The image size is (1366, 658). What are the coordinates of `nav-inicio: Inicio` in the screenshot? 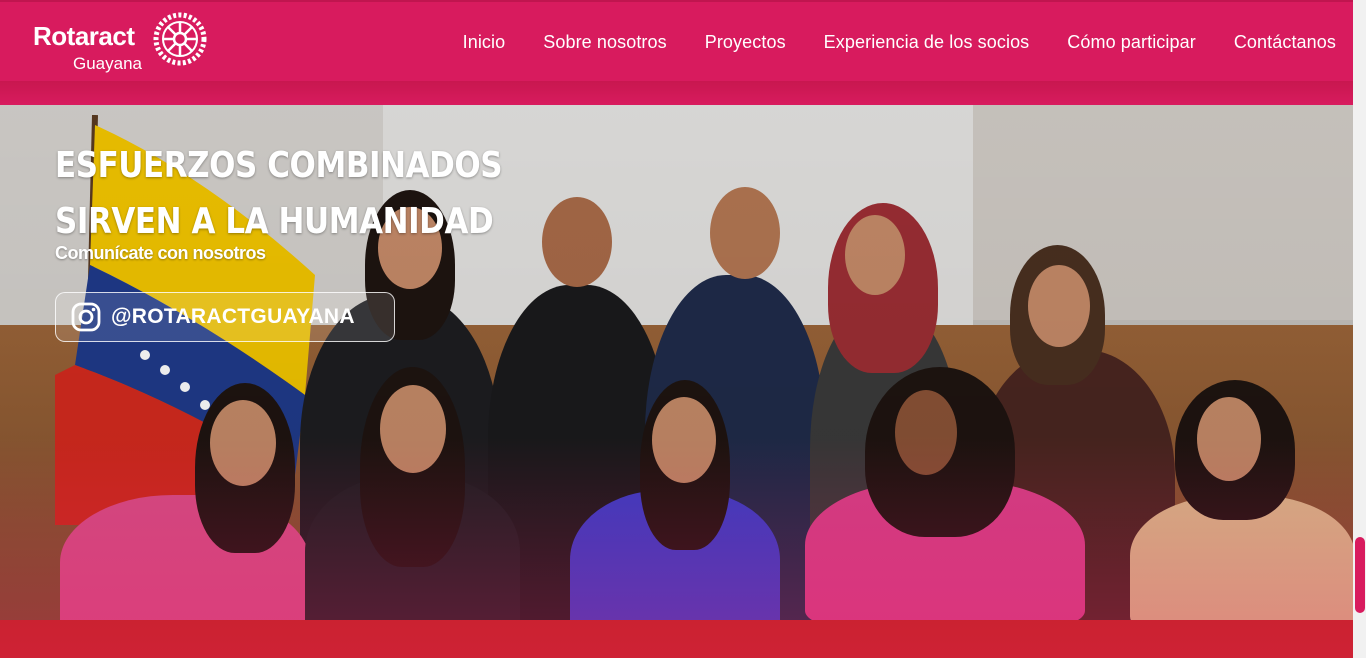 It's located at (484, 42).